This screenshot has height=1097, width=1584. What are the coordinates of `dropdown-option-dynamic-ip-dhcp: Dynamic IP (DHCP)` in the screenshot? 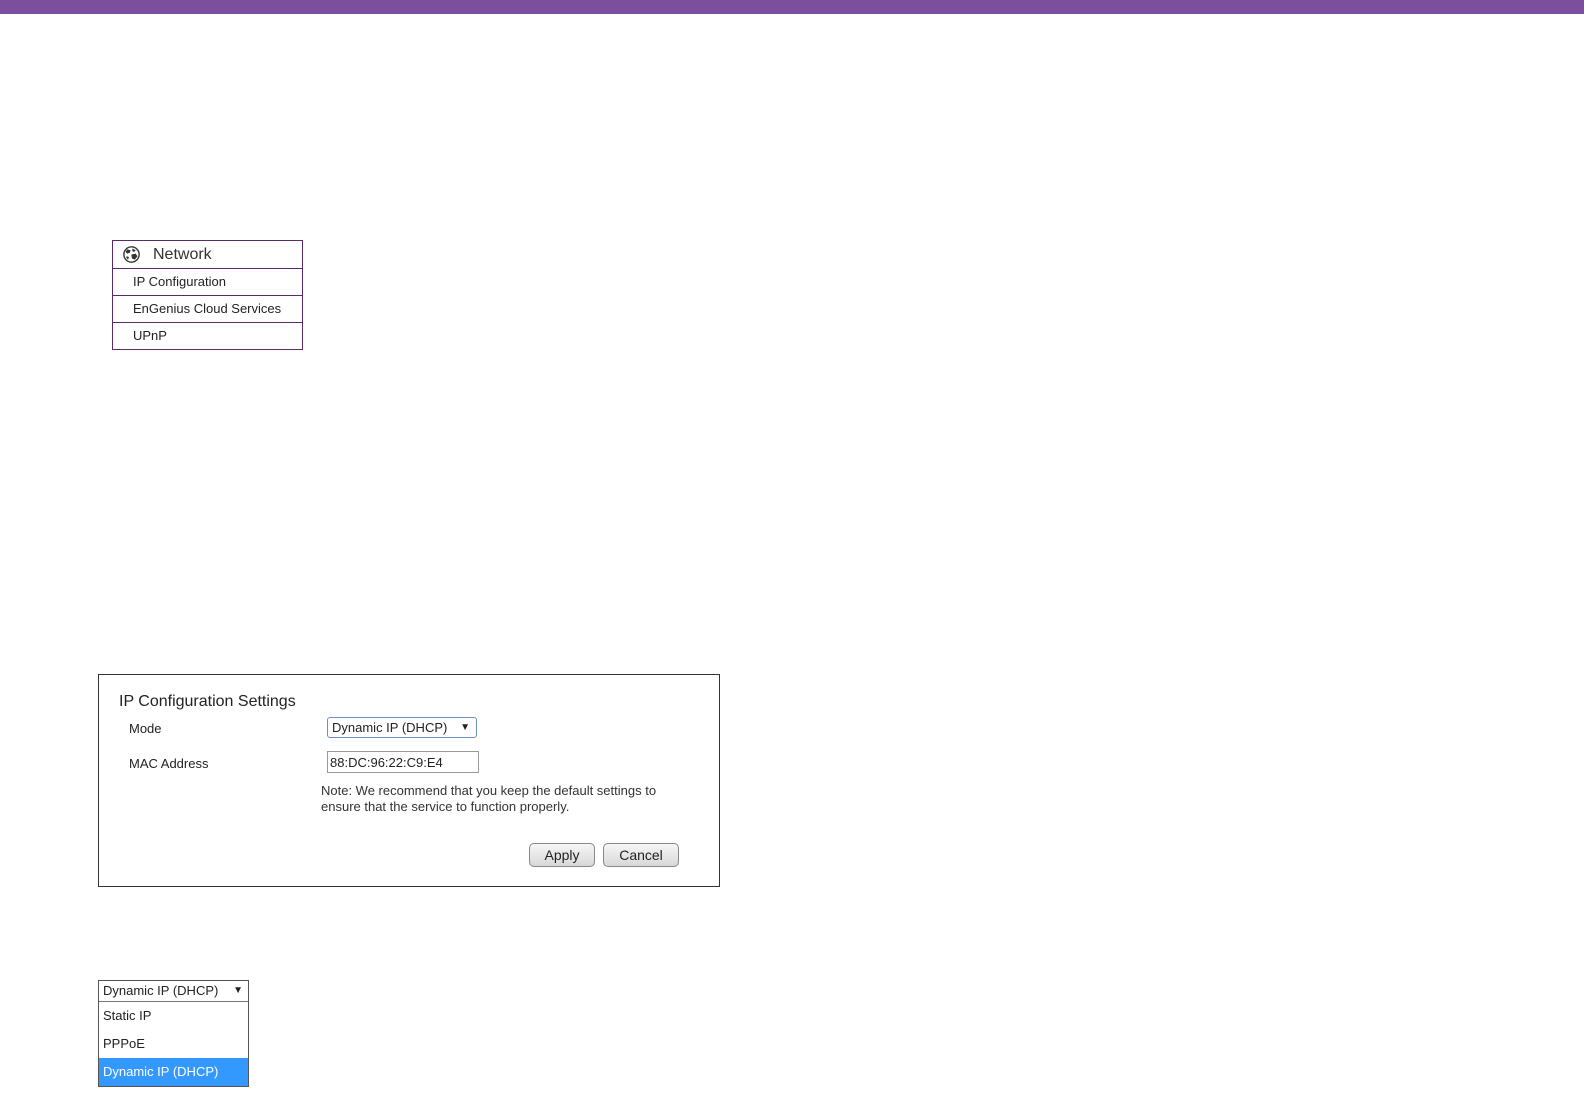 It's located at (173, 1072).